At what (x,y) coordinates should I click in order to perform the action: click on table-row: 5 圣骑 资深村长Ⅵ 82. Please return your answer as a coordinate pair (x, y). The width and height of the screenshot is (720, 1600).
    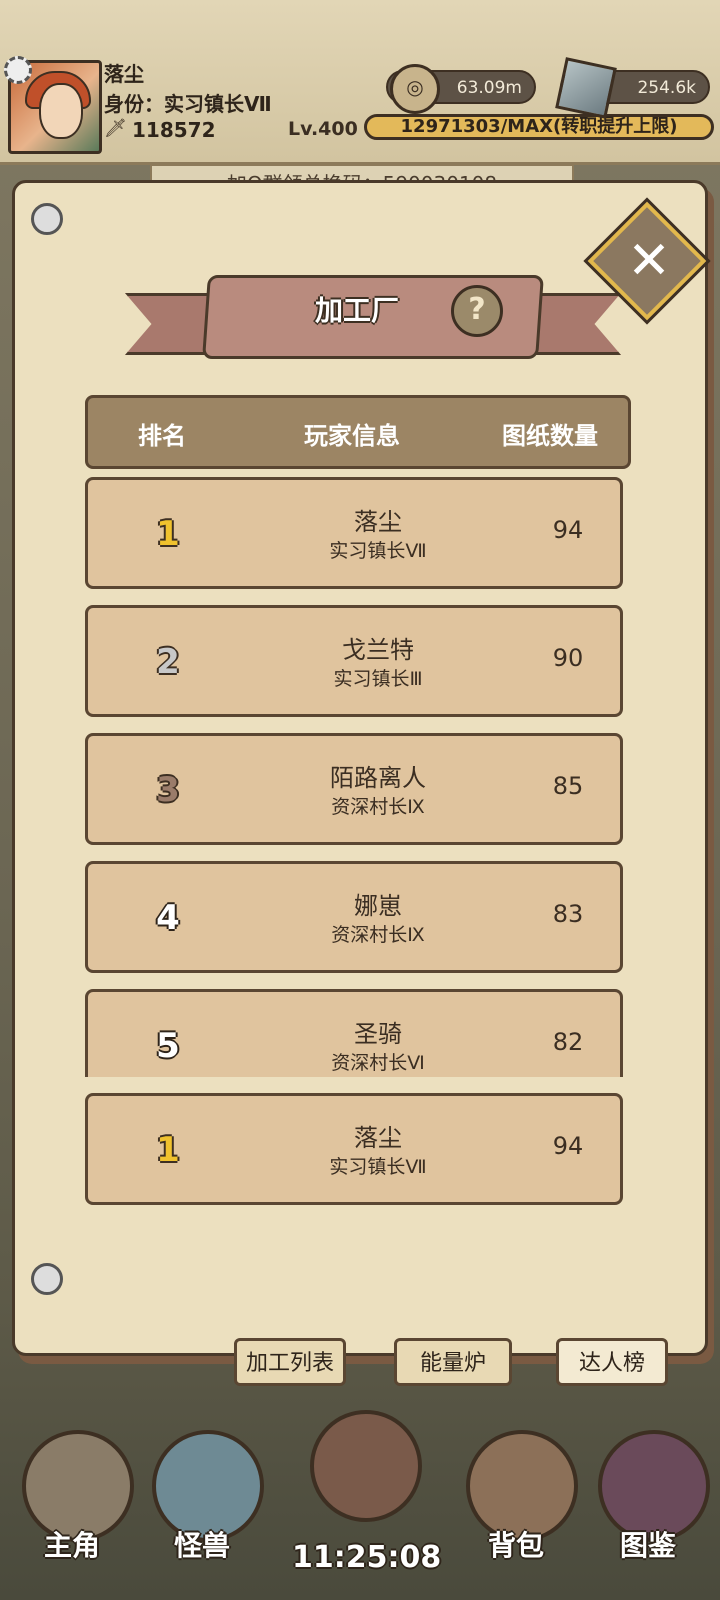
    Looking at the image, I should click on (354, 1033).